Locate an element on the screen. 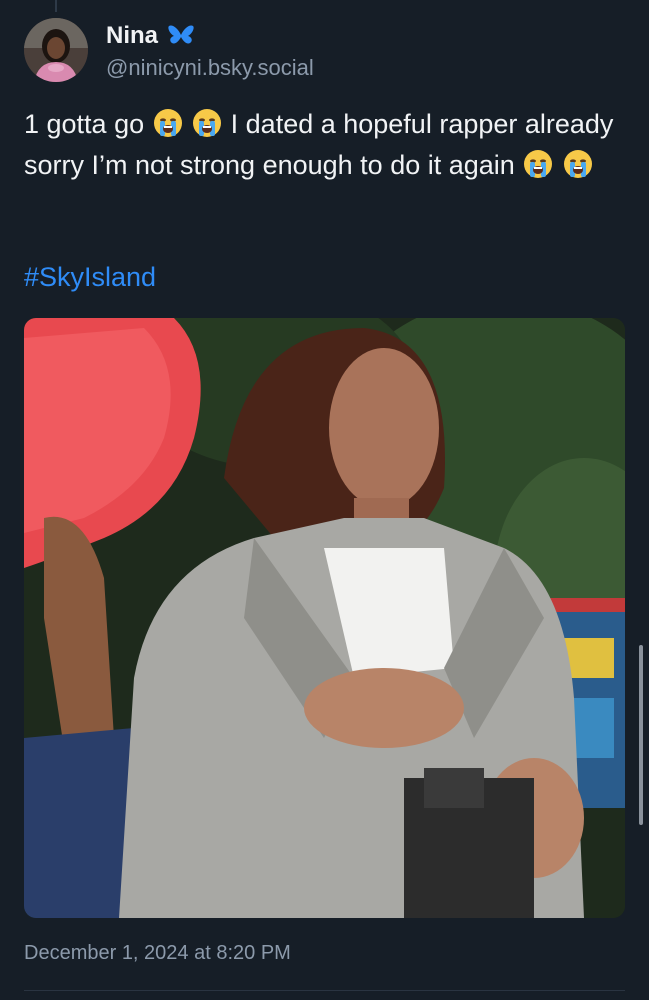  display-name-row: Nina is located at coordinates (210, 36).